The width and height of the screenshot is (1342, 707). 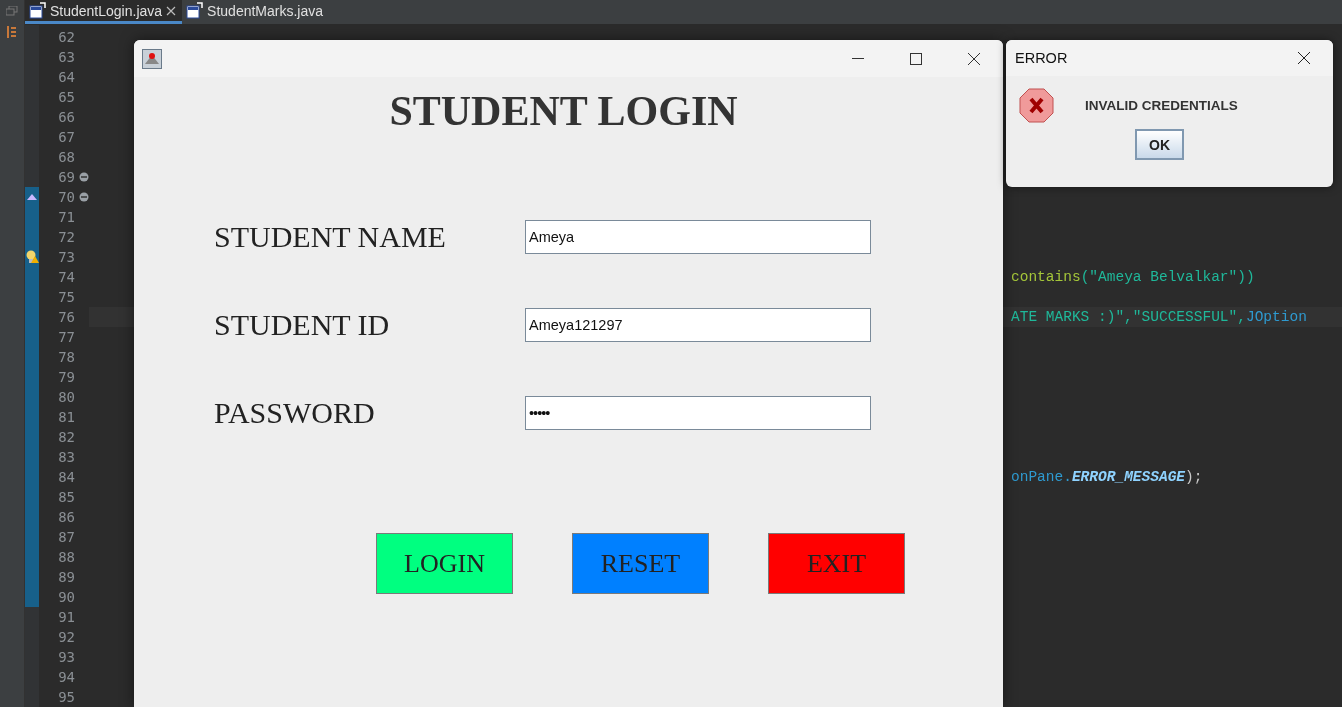 What do you see at coordinates (1159, 317) in the screenshot?
I see `code-line: ATE MARKS :)","SUCCESSFUL",JOption` at bounding box center [1159, 317].